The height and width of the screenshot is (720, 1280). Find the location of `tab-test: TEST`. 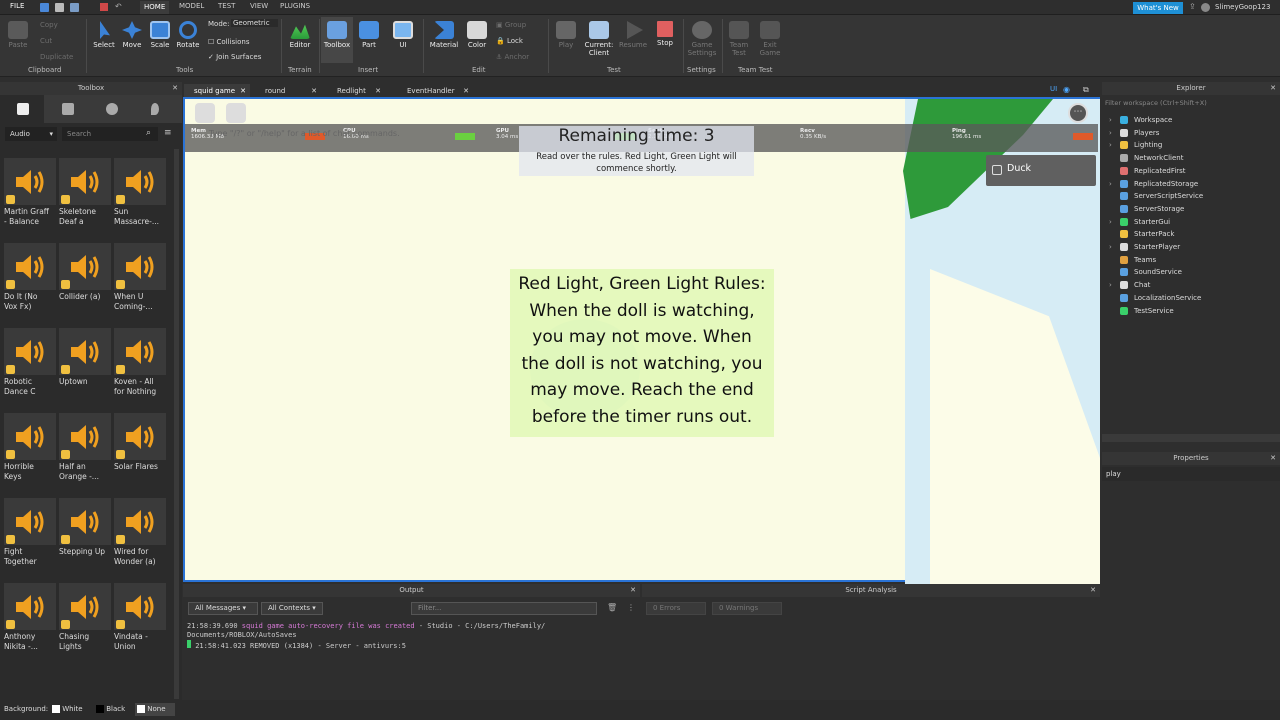

tab-test: TEST is located at coordinates (226, 6).